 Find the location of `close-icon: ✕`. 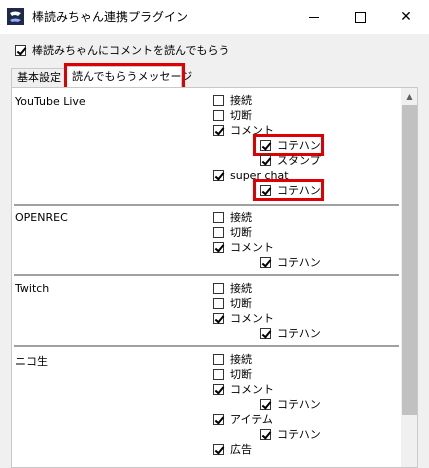

close-icon: ✕ is located at coordinates (406, 17).